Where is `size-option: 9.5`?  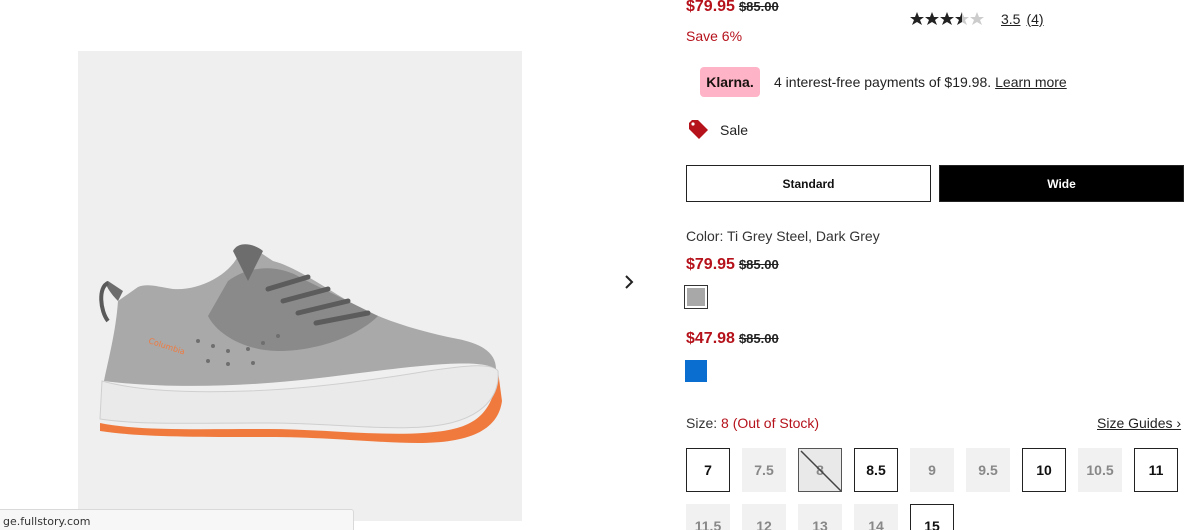
size-option: 9.5 is located at coordinates (988, 470).